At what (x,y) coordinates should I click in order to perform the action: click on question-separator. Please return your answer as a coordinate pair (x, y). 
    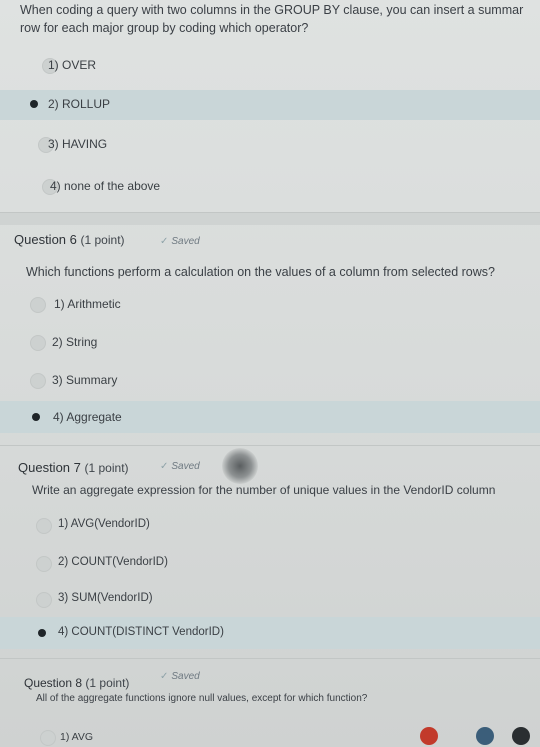
    Looking at the image, I should click on (270, 219).